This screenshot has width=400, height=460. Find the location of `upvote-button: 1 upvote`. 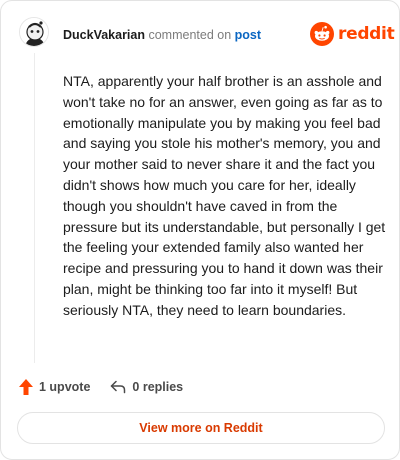

upvote-button: 1 upvote is located at coordinates (54, 387).